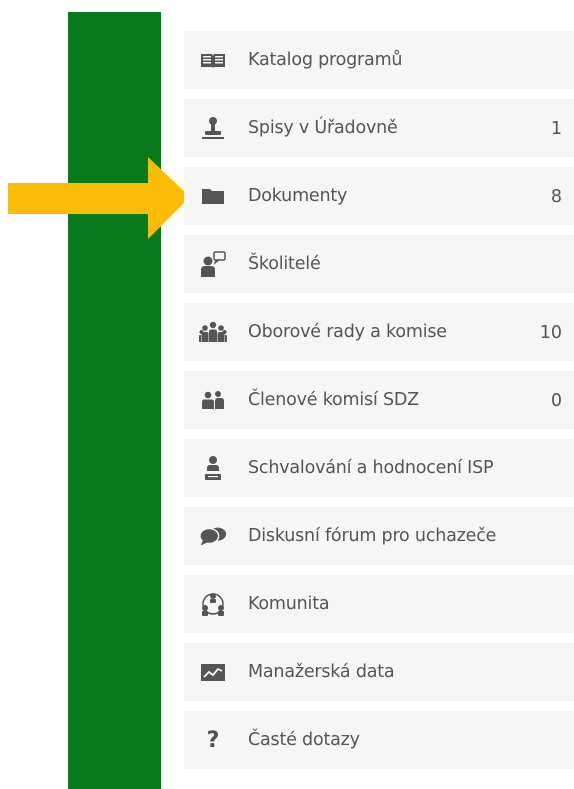 This screenshot has width=574, height=789. I want to click on chat-icon, so click(213, 536).